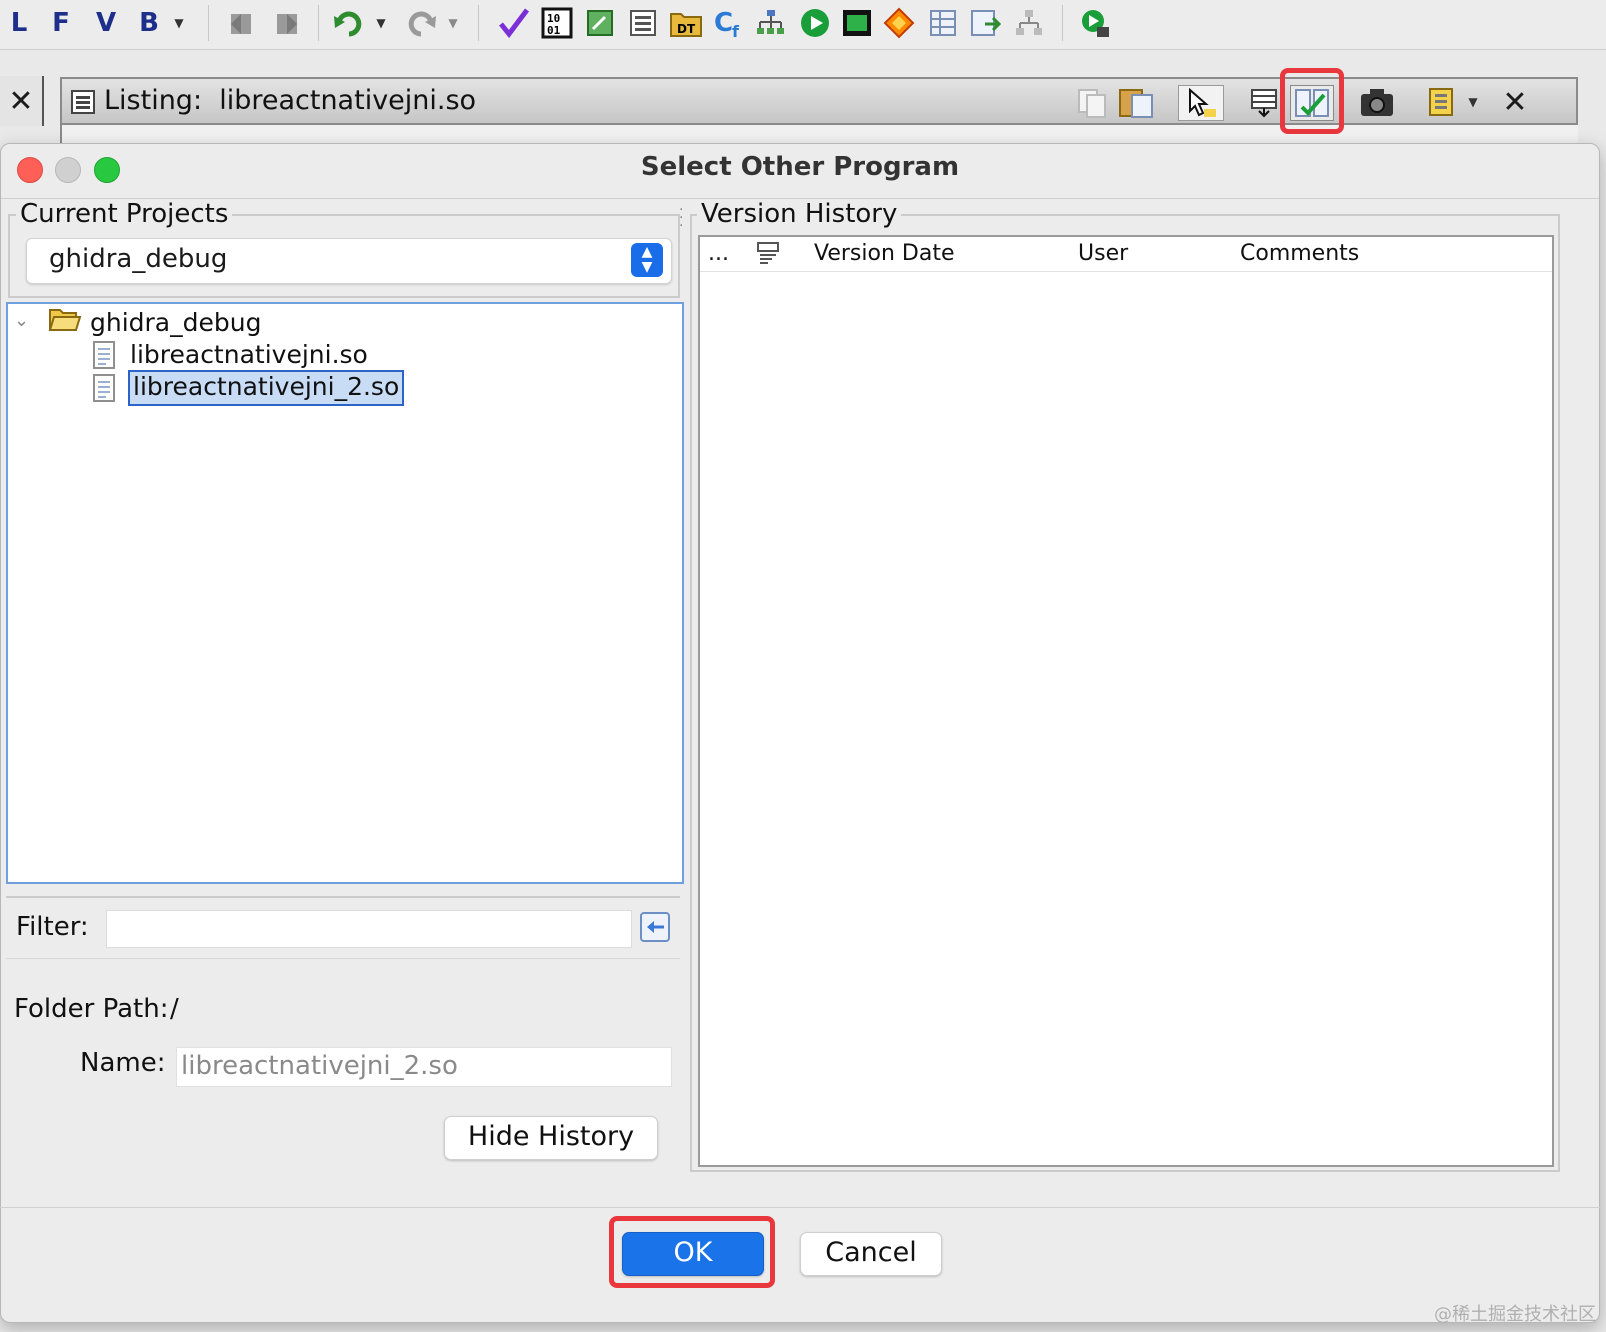 This screenshot has height=1332, width=1606. I want to click on column-header-version-date: Version Date, so click(884, 254).